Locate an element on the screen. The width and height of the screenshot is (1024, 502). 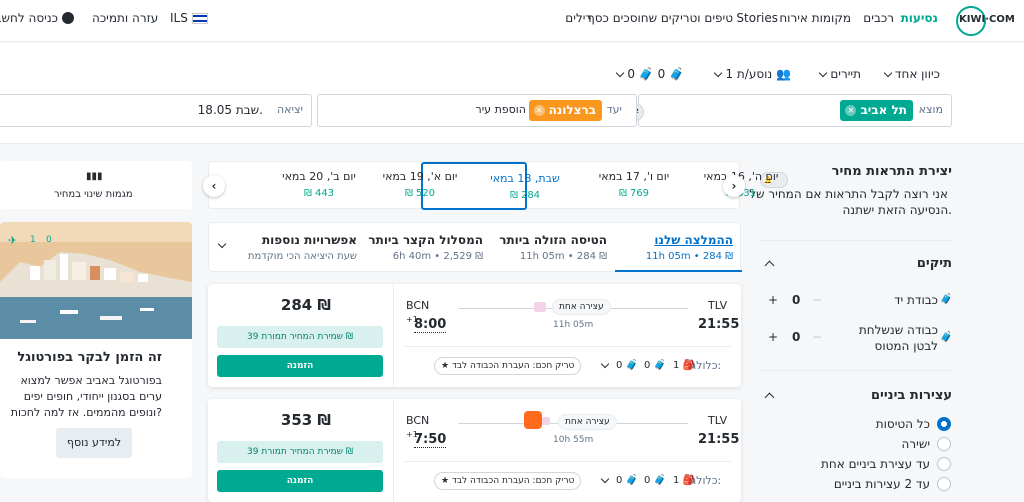
trip-type-select: כיוון אחד is located at coordinates (911, 74).